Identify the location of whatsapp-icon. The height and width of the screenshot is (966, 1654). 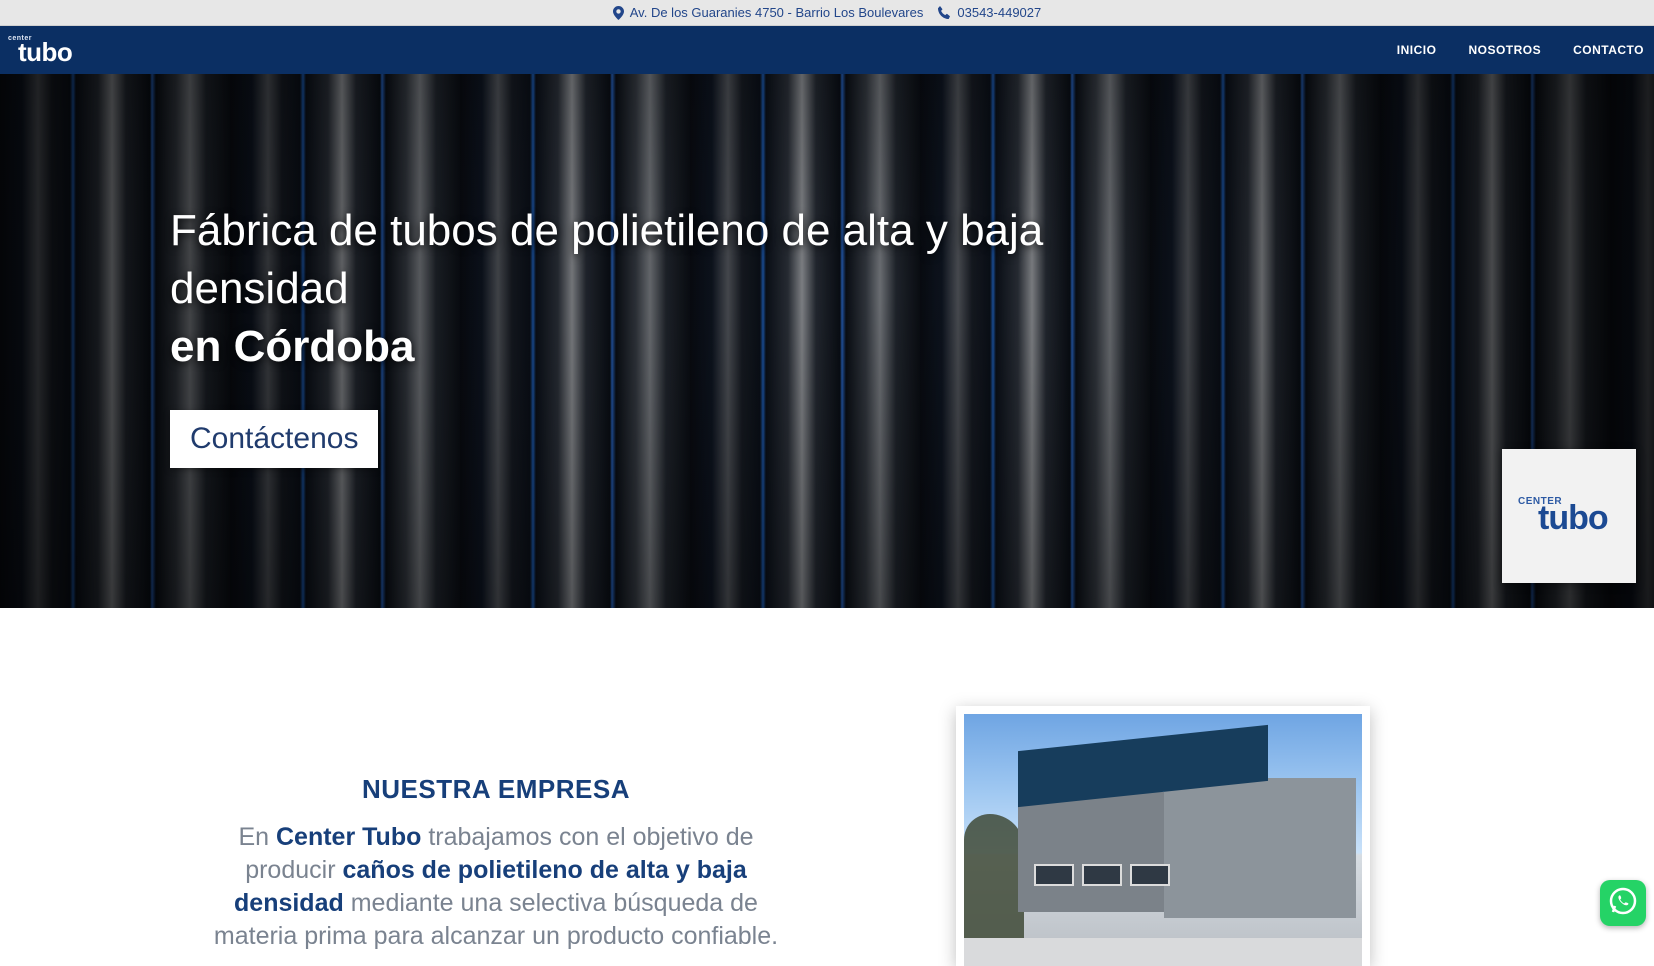
(1623, 903).